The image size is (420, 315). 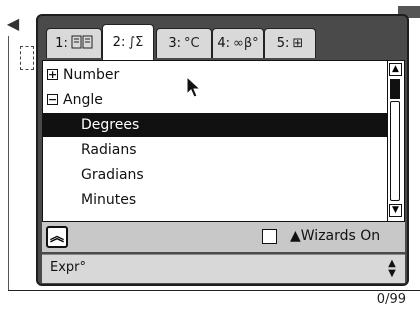 I want to click on list-item-label: Angle, so click(x=83, y=100).